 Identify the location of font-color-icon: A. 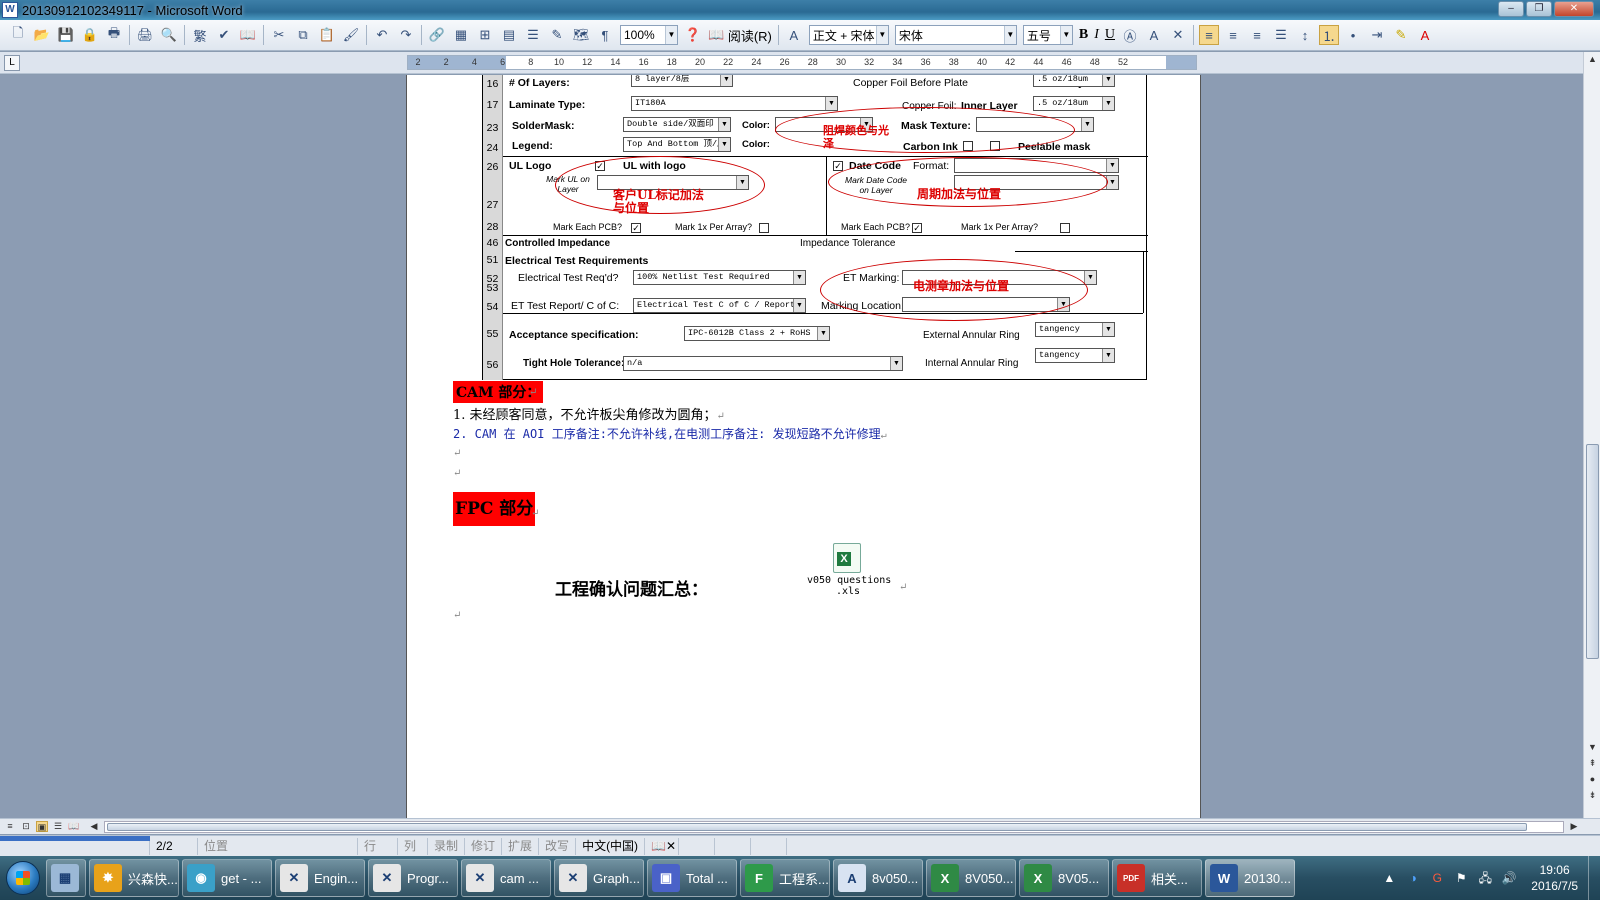
(1425, 35).